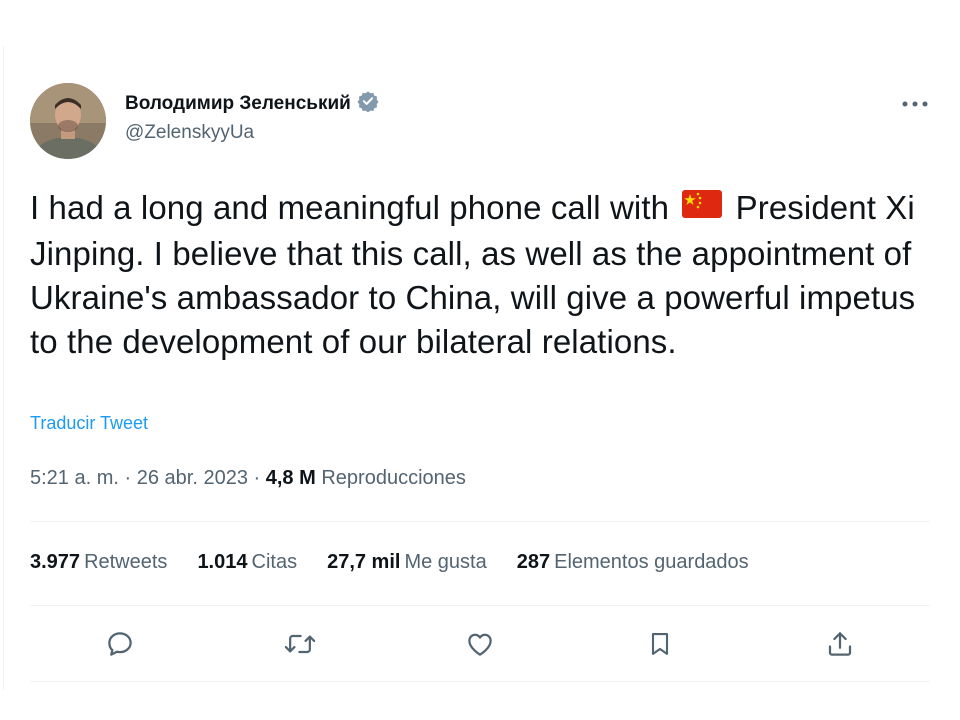  I want to click on likes-label: Me gusta, so click(445, 562).